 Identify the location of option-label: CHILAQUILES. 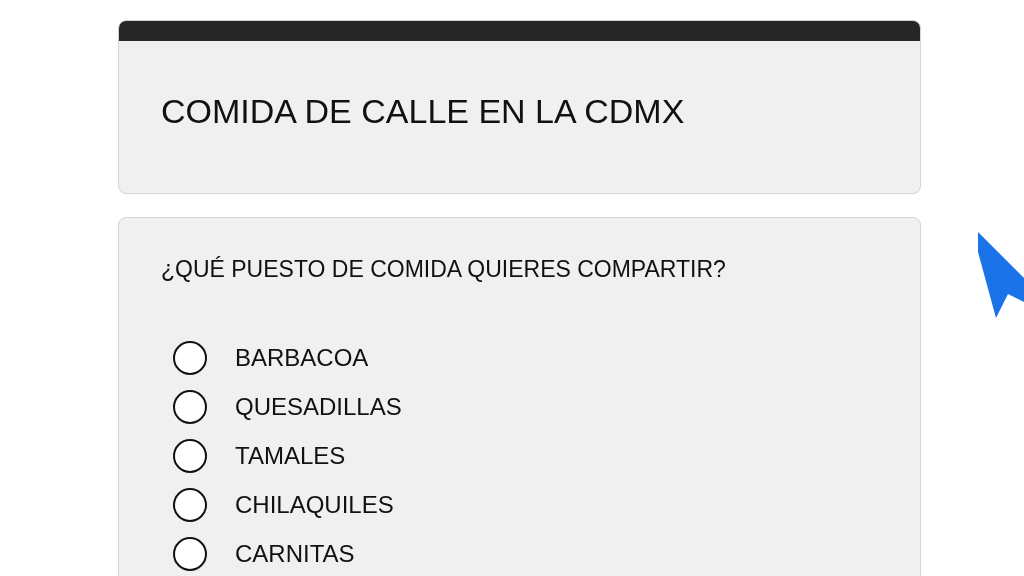
(314, 505).